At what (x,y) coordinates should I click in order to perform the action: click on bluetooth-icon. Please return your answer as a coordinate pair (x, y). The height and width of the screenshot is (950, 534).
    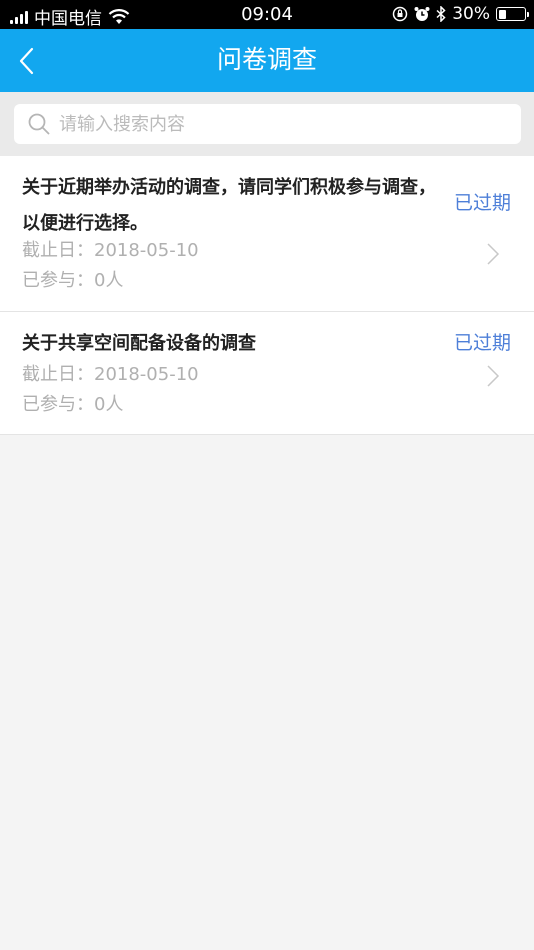
    Looking at the image, I should click on (441, 14).